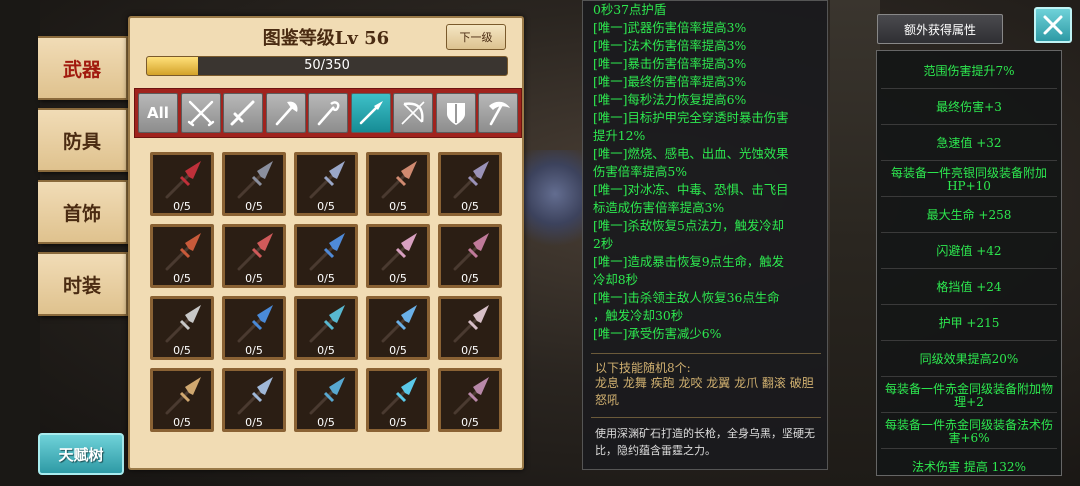 This screenshot has height=486, width=1080. I want to click on scythe-icon, so click(499, 113).